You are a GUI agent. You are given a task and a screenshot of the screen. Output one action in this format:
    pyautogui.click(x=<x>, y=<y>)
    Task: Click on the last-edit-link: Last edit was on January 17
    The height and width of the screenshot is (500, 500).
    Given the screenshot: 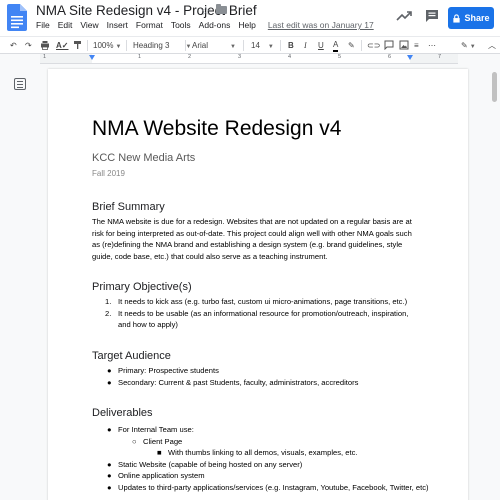 What is the action you would take?
    pyautogui.click(x=321, y=25)
    